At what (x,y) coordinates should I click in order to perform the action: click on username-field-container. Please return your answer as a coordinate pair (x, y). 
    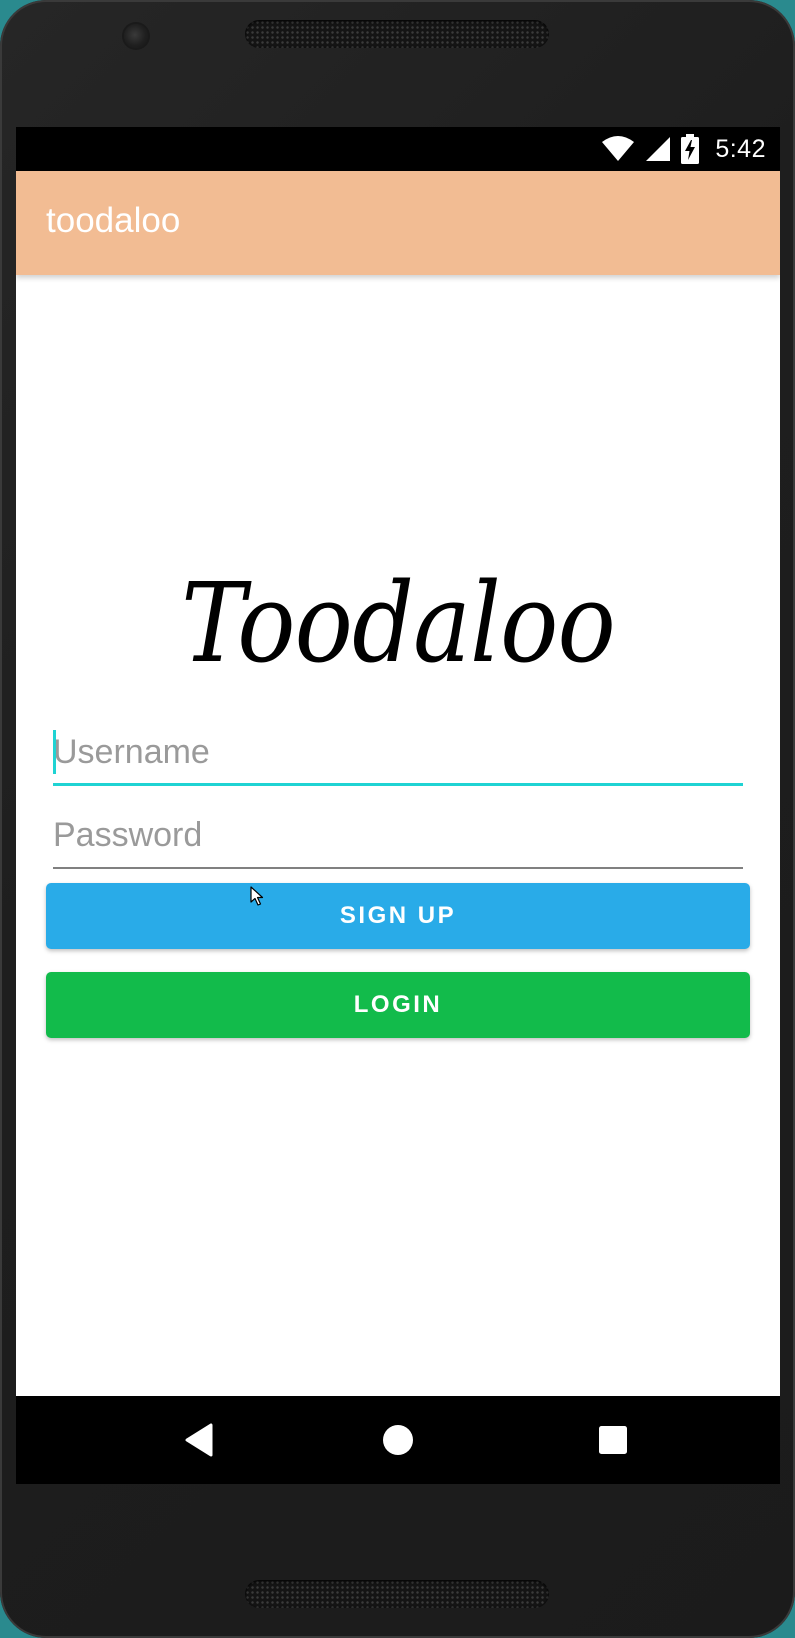
    Looking at the image, I should click on (398, 755).